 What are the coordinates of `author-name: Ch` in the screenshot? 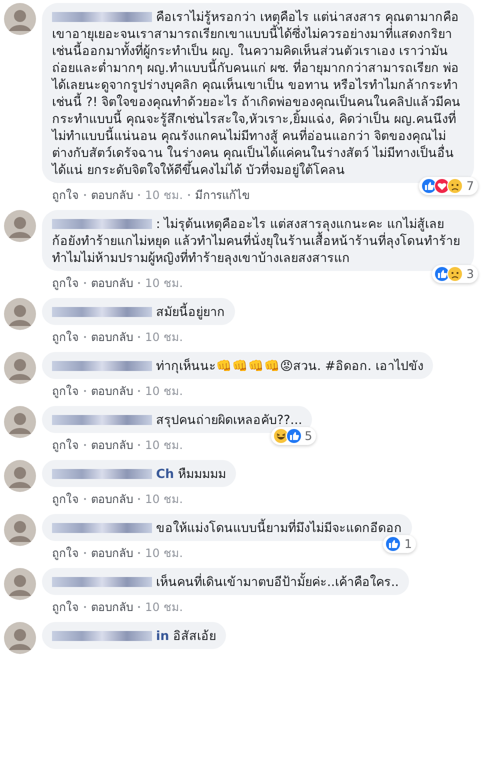 It's located at (165, 473).